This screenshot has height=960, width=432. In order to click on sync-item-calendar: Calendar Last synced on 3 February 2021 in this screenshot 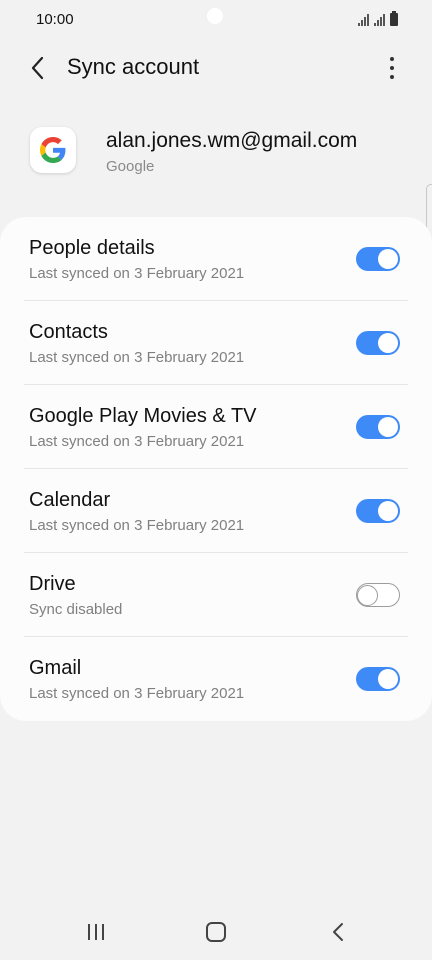, I will do `click(216, 511)`.